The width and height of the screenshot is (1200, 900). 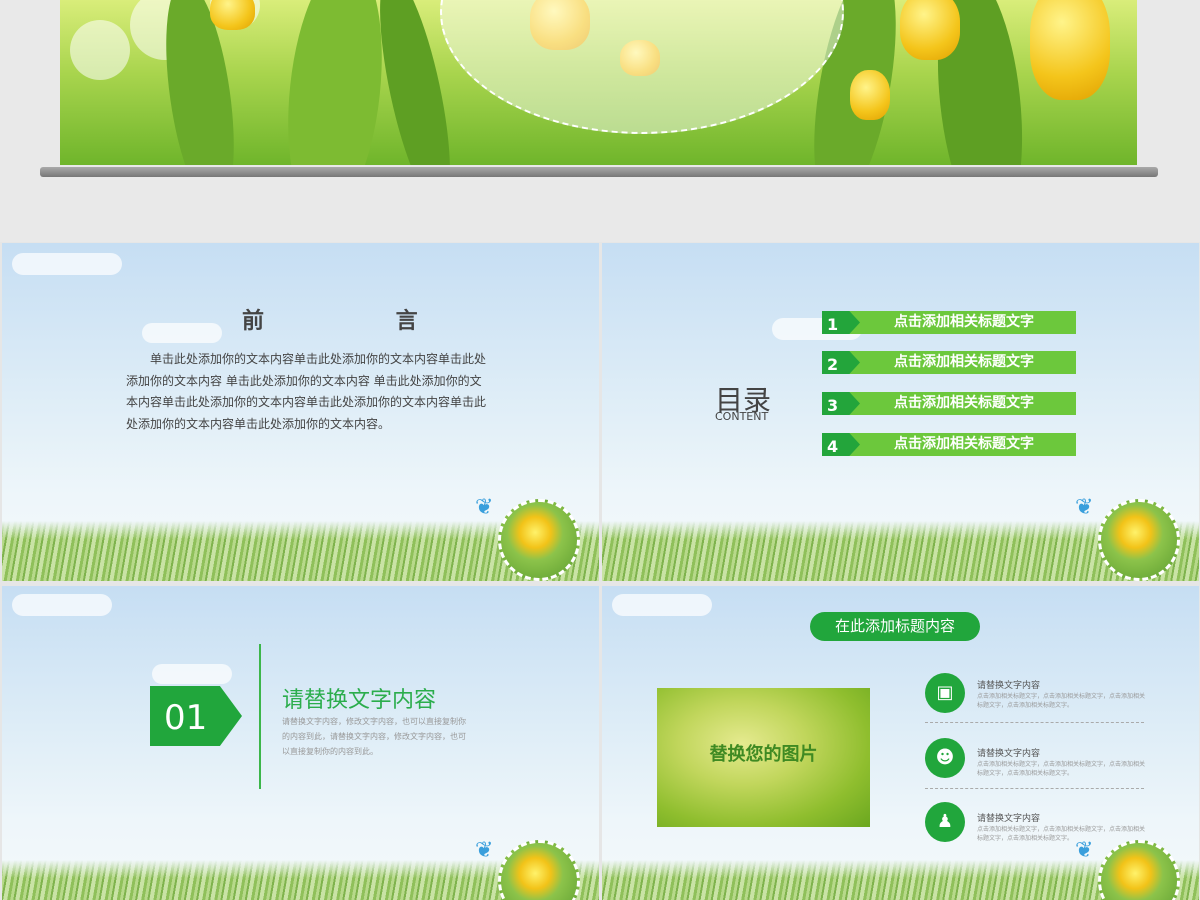 I want to click on preface-title: 前 言, so click(x=361, y=321).